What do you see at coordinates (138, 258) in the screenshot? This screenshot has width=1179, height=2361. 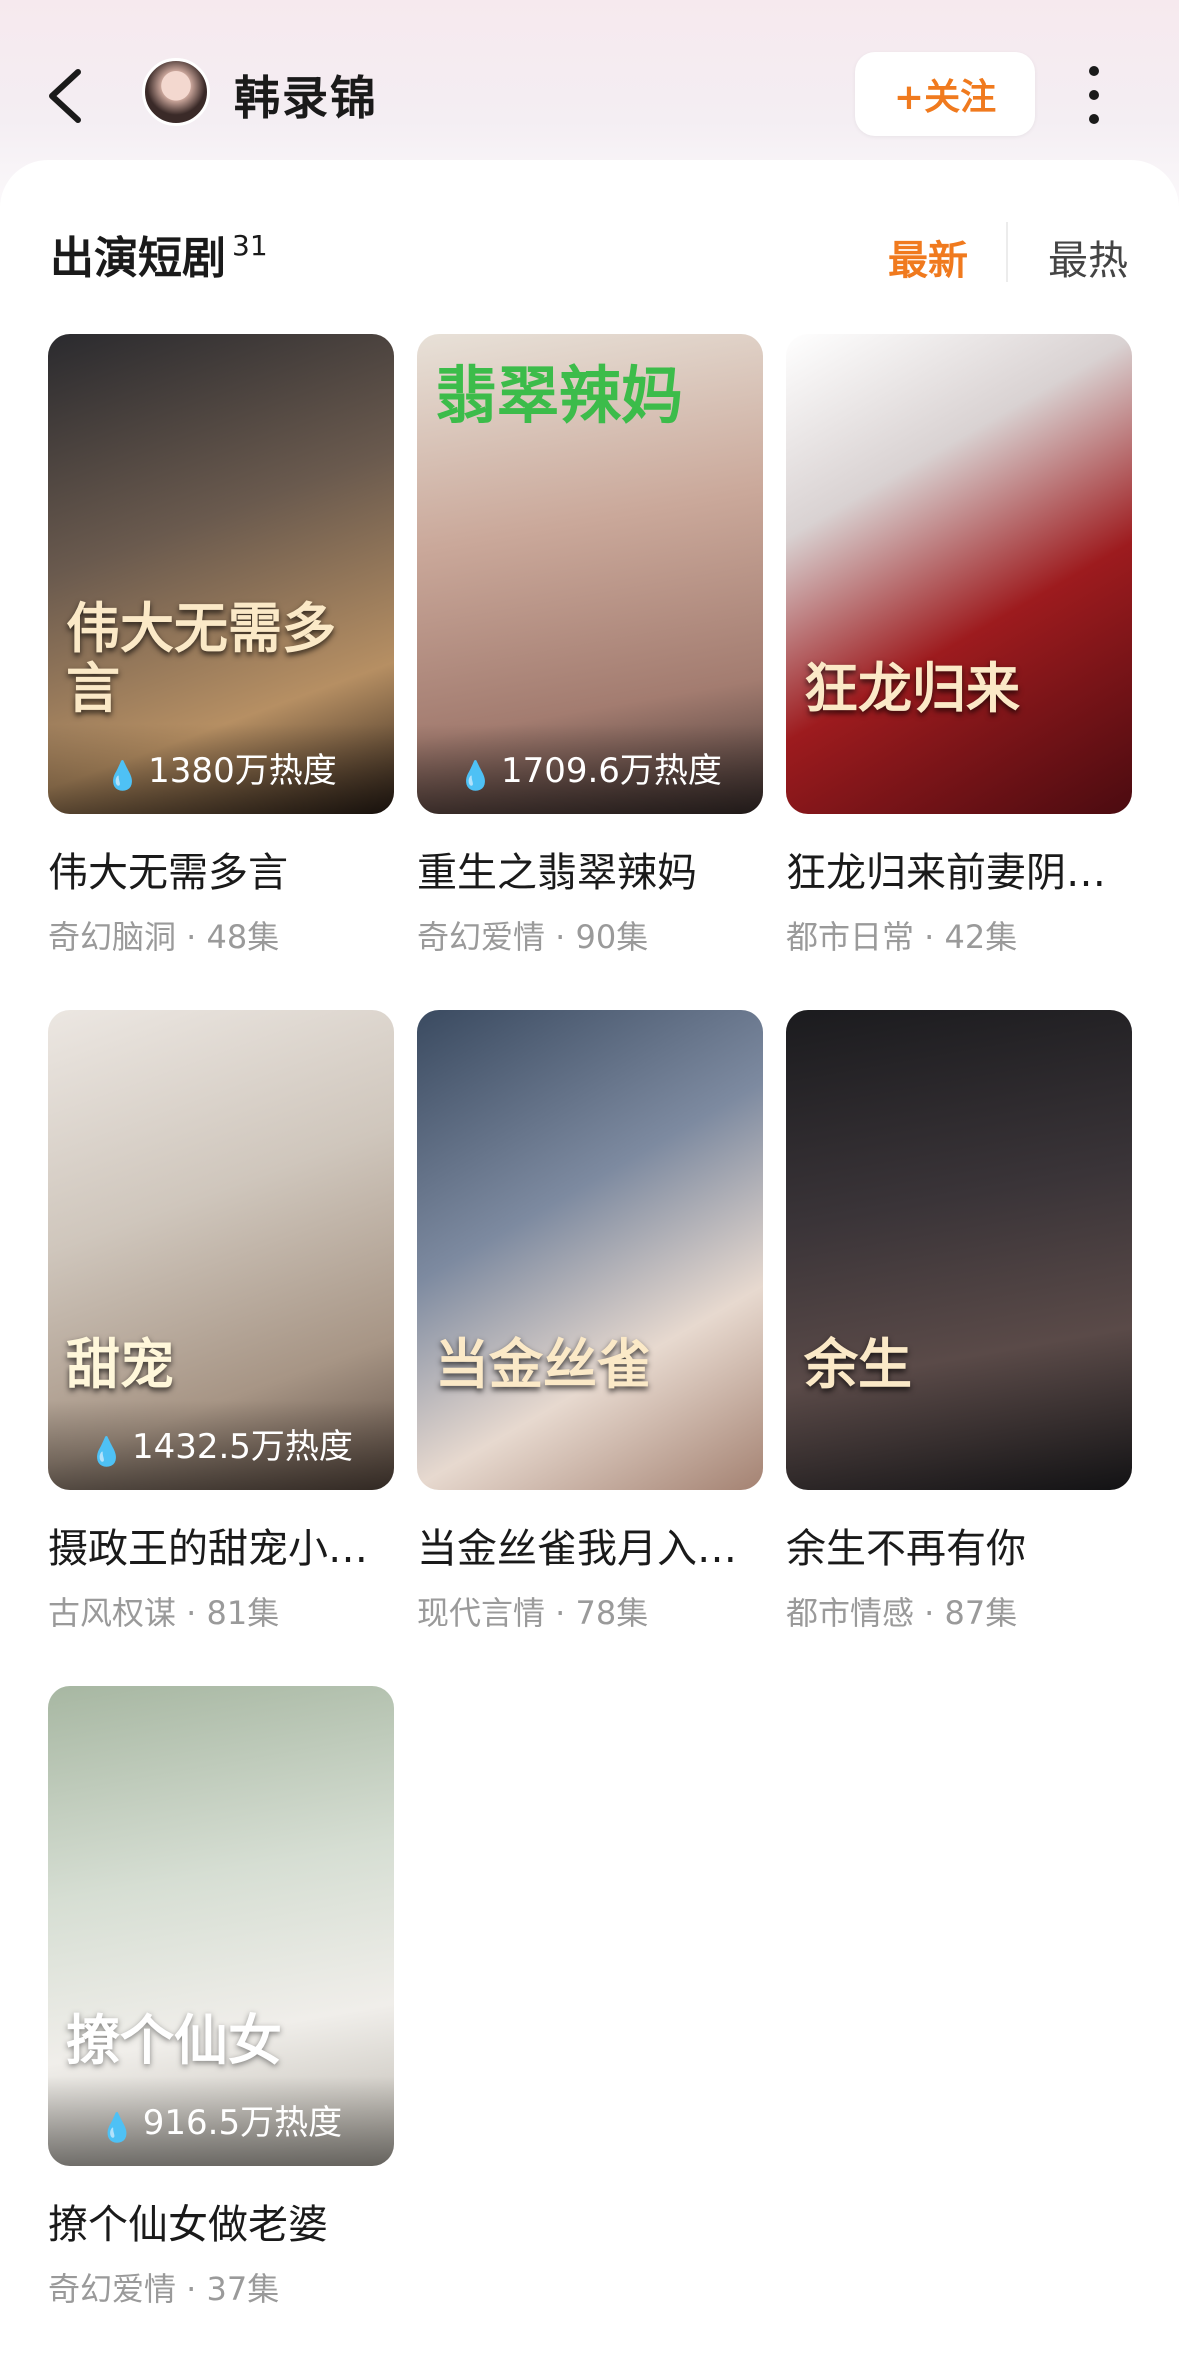 I see `section-title-text: 出演短剧` at bounding box center [138, 258].